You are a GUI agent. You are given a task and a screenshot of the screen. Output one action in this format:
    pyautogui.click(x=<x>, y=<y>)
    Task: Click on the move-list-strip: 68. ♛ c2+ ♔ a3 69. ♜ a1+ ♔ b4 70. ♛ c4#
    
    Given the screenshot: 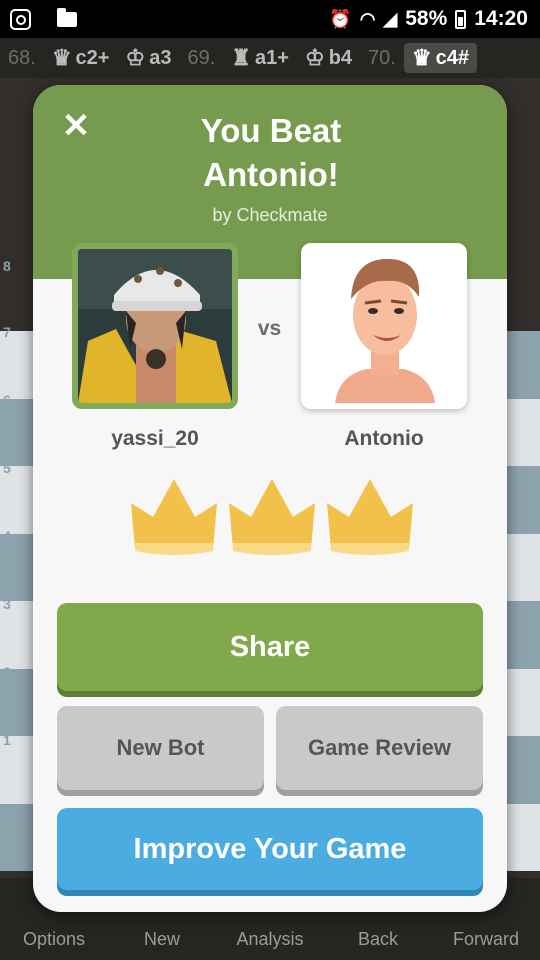 What is the action you would take?
    pyautogui.click(x=270, y=58)
    